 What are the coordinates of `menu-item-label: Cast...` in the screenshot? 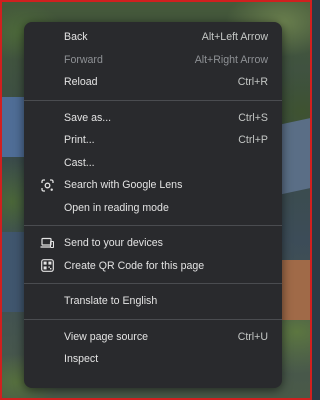 It's located at (79, 162).